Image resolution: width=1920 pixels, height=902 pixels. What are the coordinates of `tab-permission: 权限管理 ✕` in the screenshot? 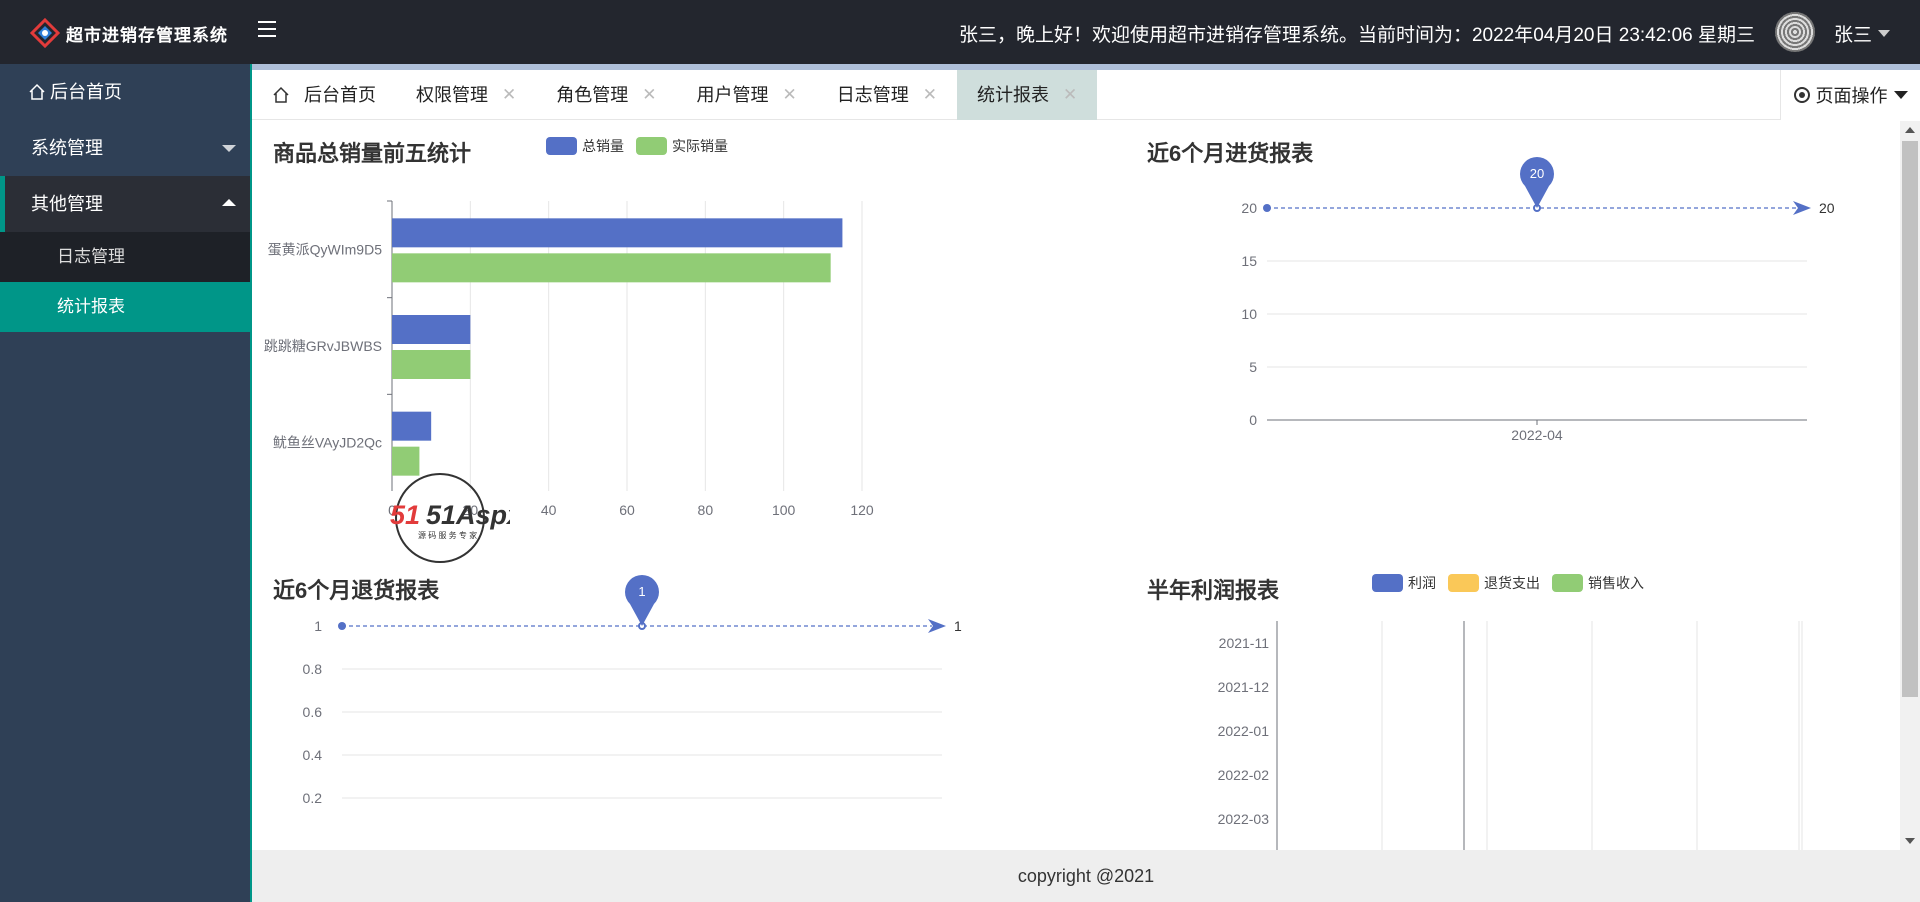 It's located at (466, 95).